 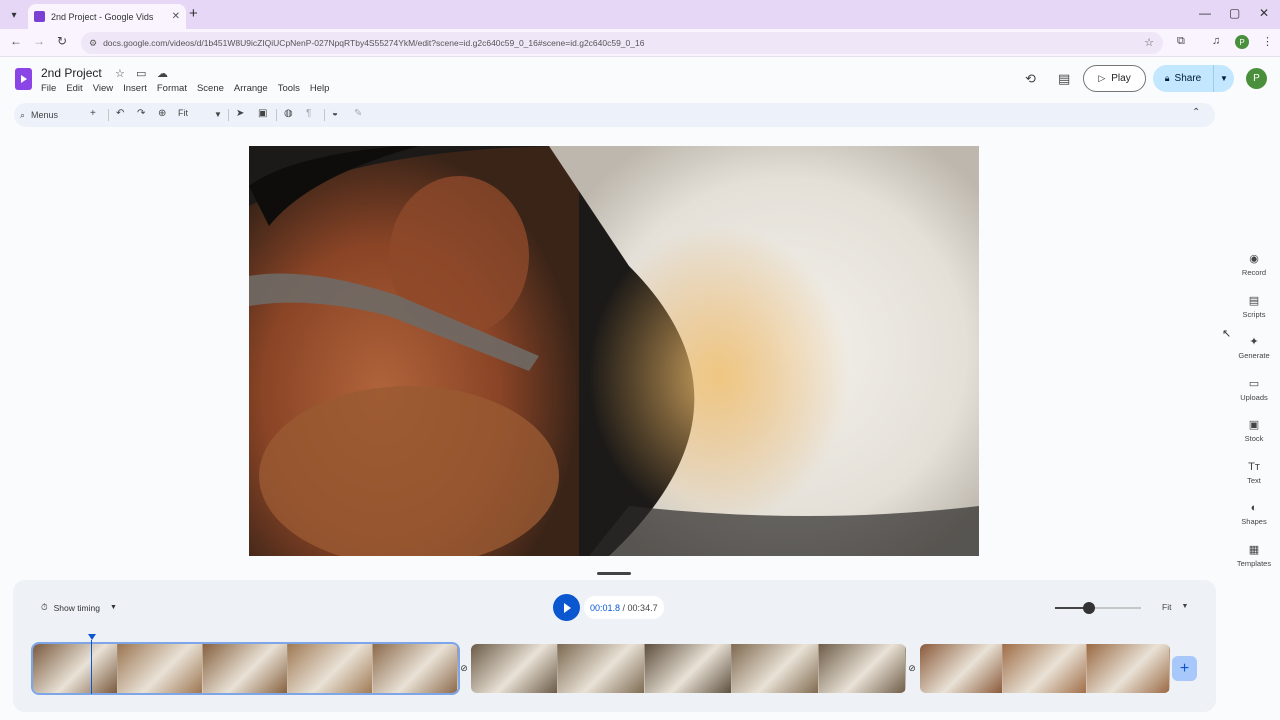 I want to click on mouse-cursor-icon: ↖, so click(x=1227, y=334).